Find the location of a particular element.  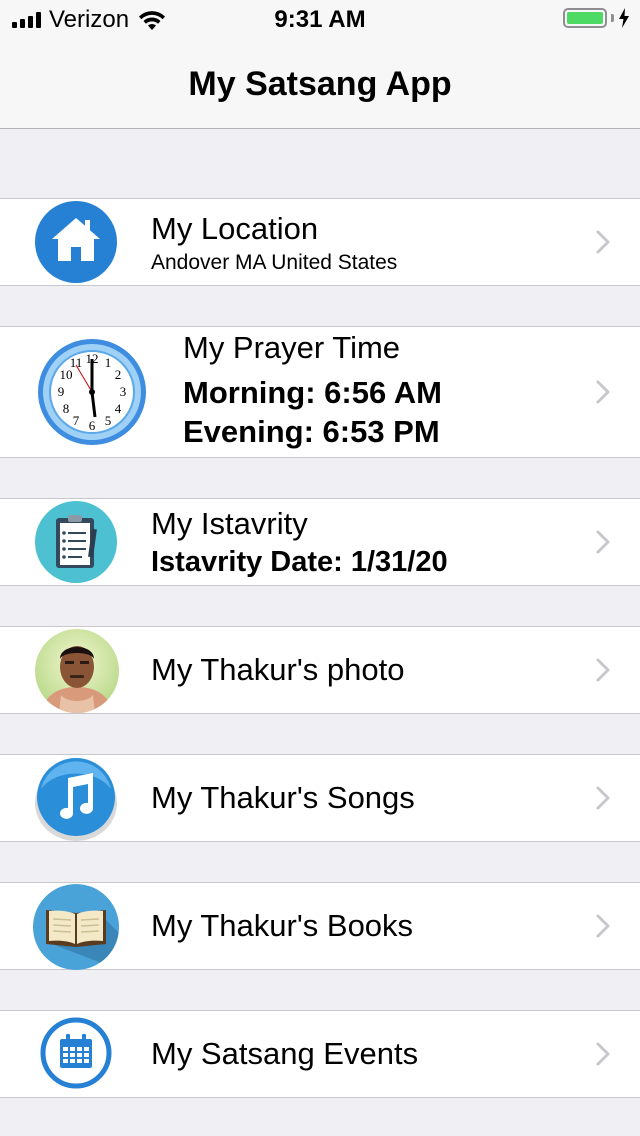

location-value: Andover MA United States is located at coordinates (274, 262).